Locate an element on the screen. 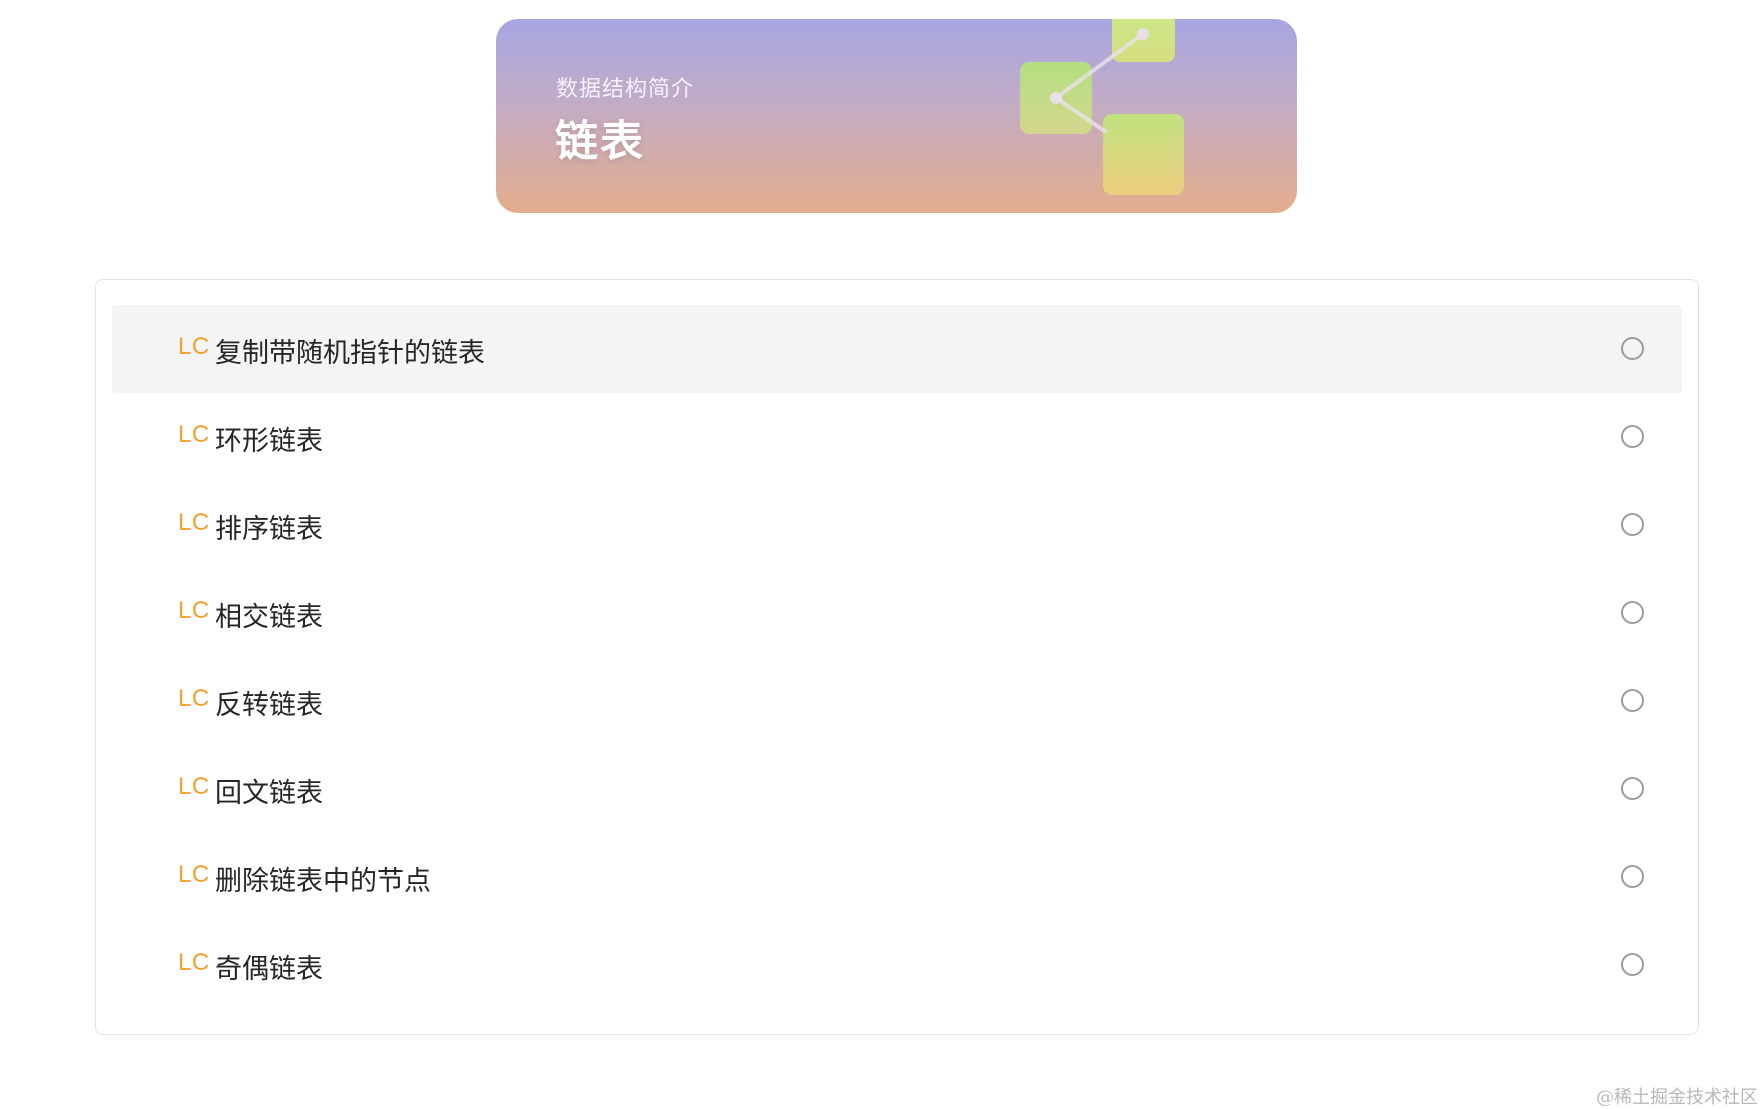  list-item: LC 排序链表 is located at coordinates (897, 525).